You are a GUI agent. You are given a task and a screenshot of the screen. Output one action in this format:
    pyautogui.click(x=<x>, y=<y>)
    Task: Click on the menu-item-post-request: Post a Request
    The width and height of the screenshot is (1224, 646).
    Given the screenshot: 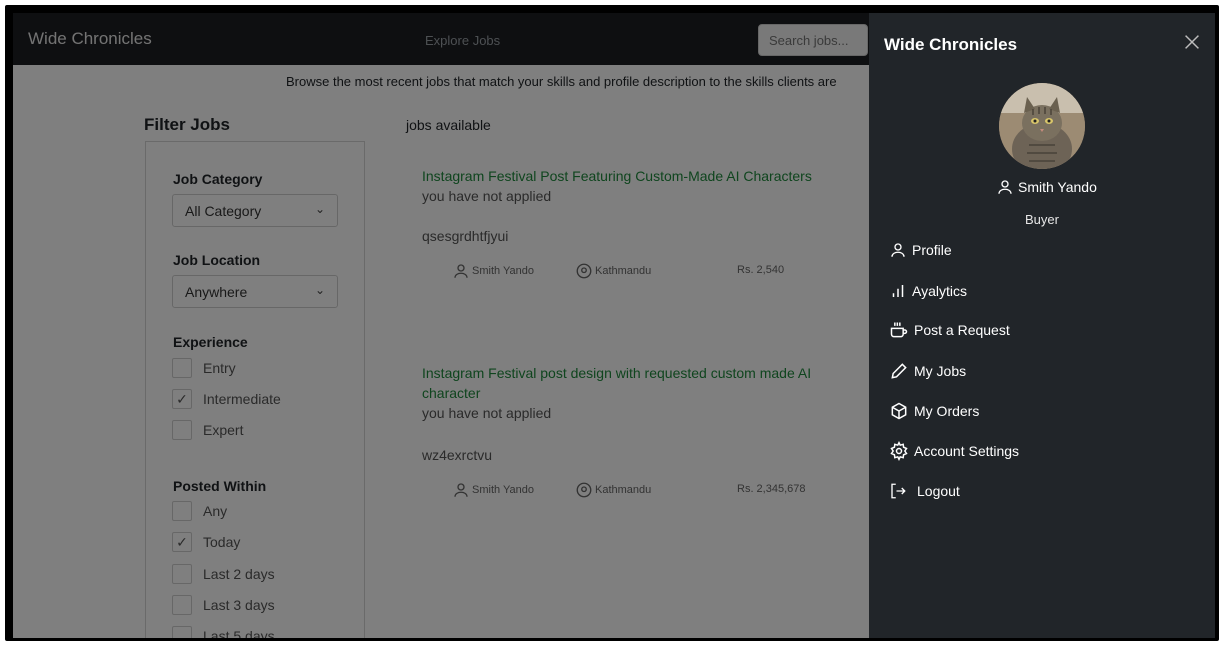 What is the action you would take?
    pyautogui.click(x=949, y=330)
    